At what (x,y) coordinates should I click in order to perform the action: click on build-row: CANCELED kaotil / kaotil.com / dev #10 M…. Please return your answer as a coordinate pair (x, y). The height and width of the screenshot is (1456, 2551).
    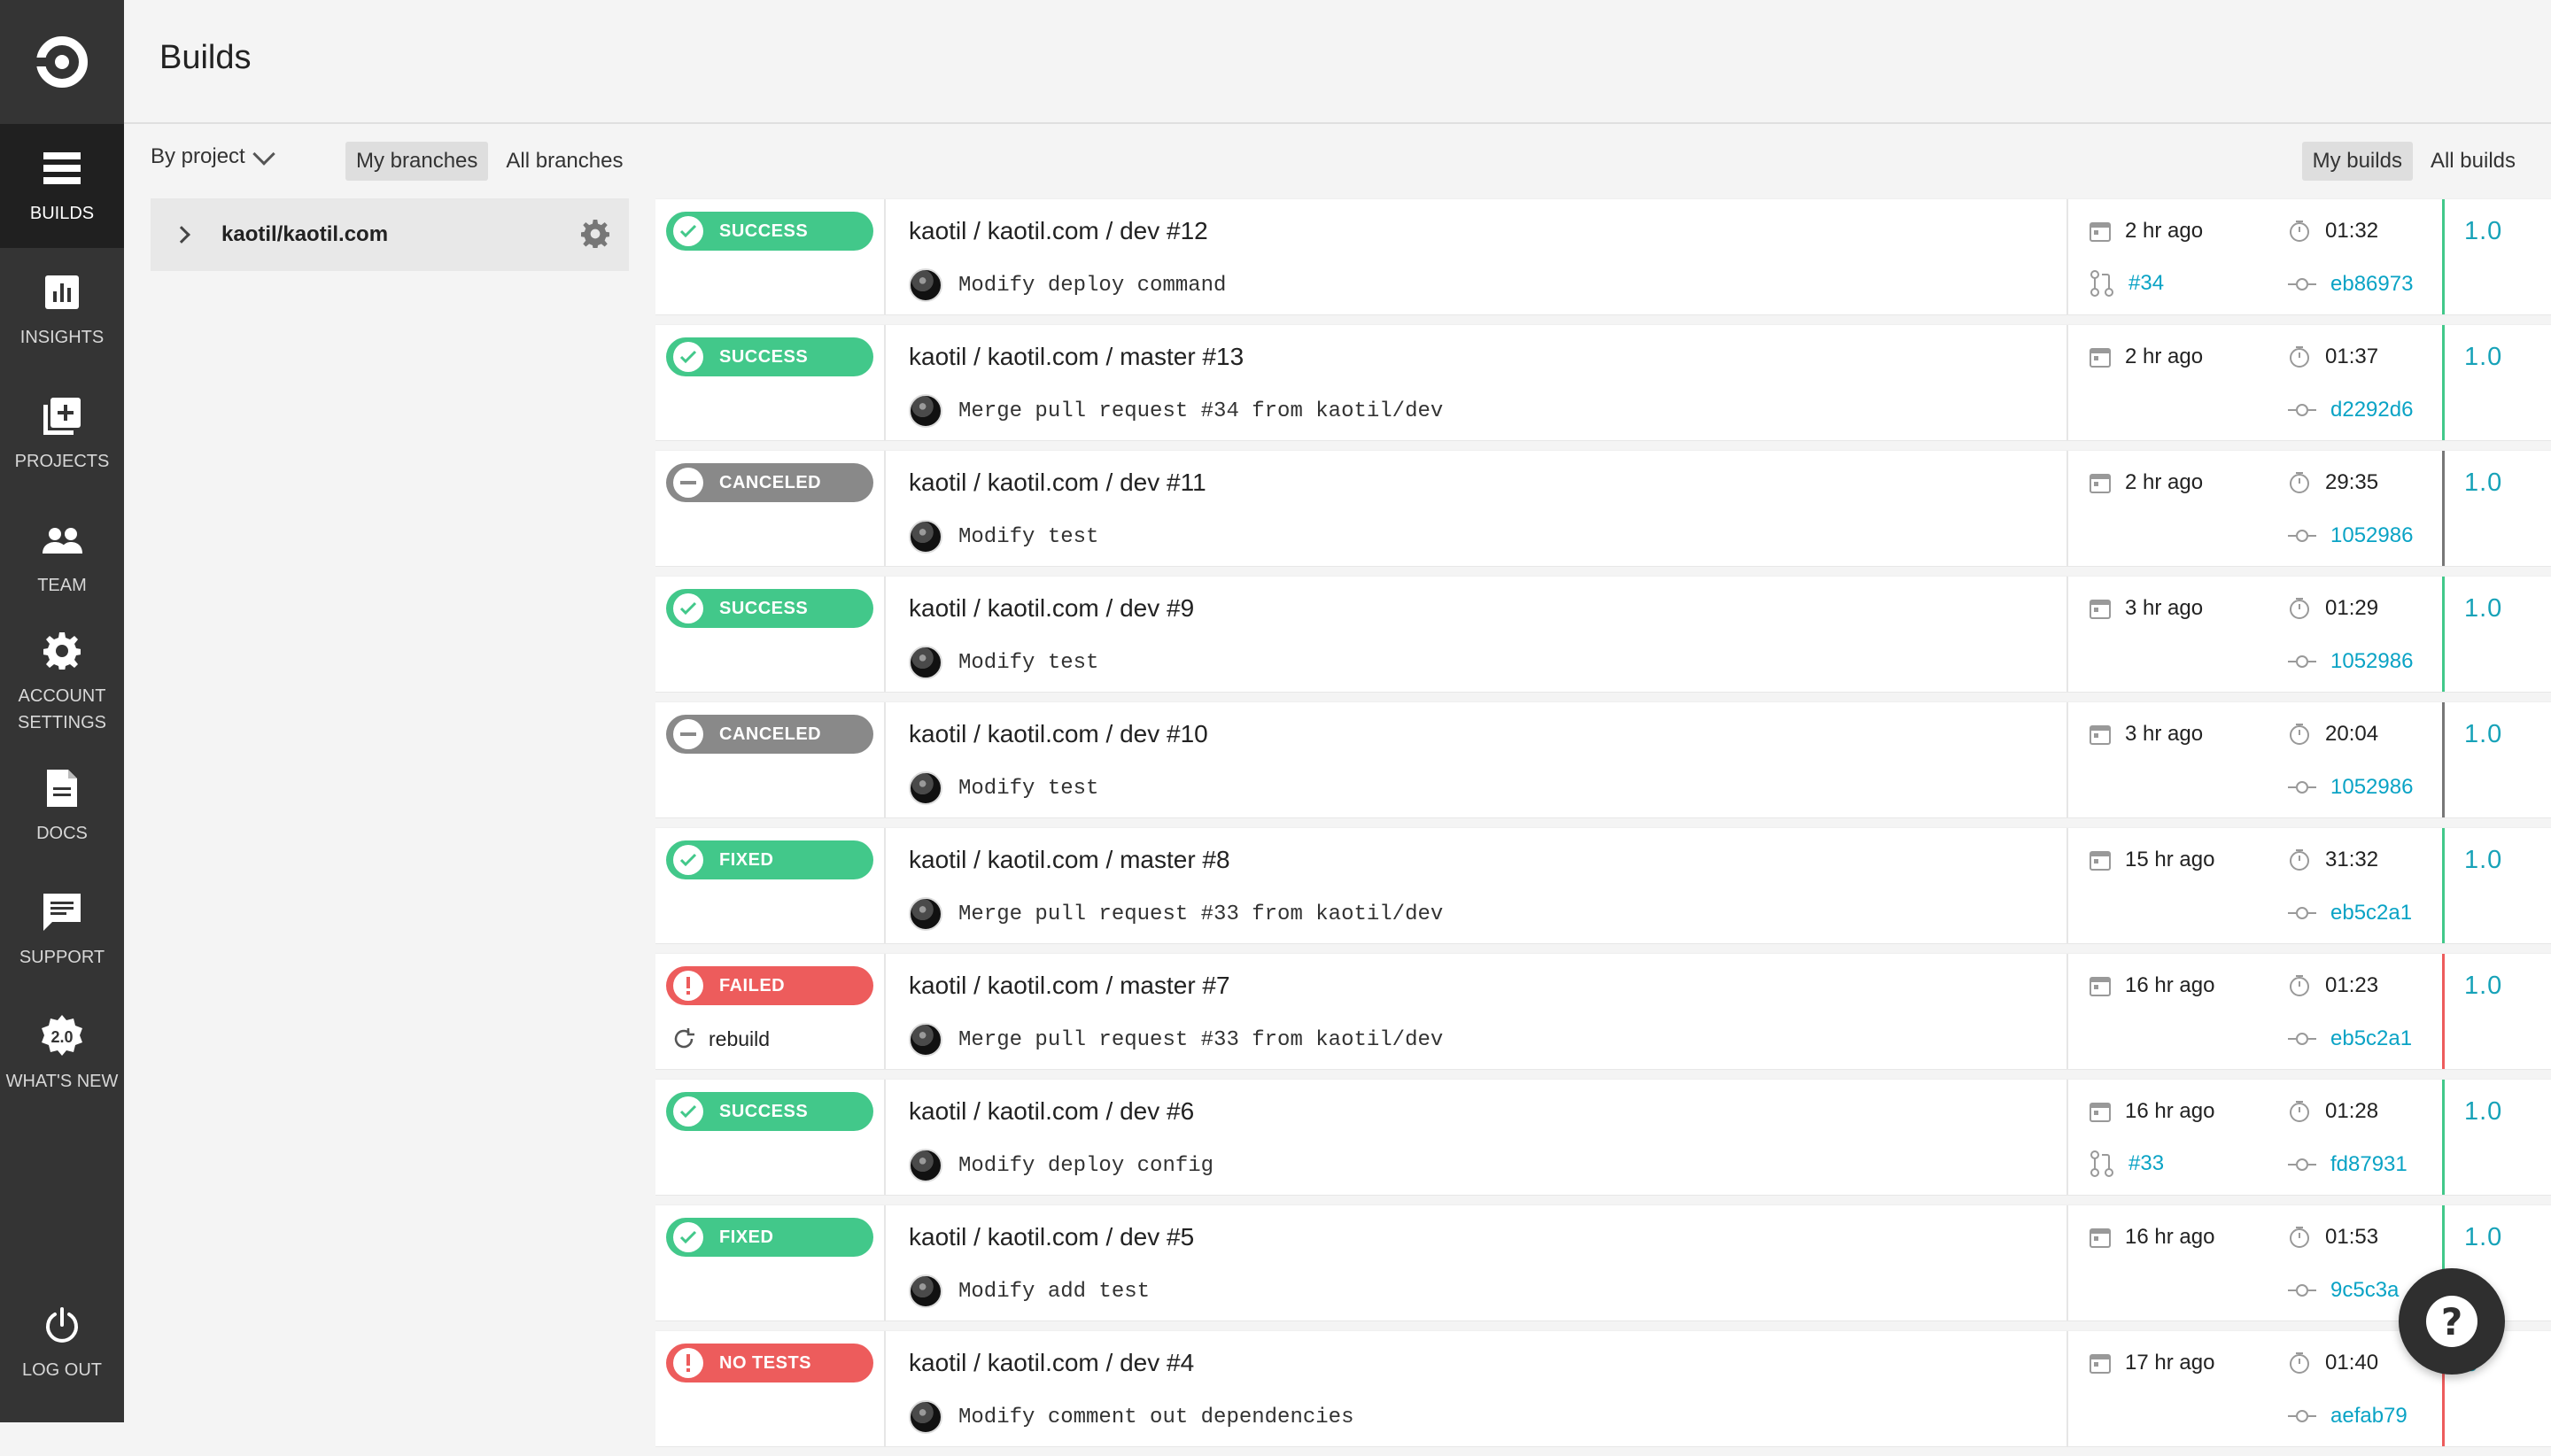
    Looking at the image, I should click on (1603, 760).